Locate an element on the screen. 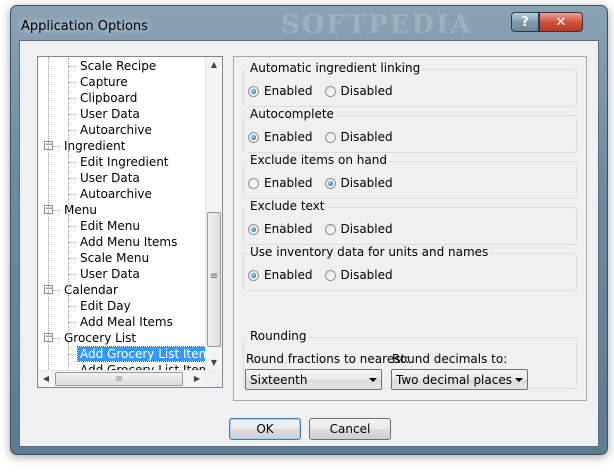 The height and width of the screenshot is (473, 614). tree-node-label: Add Menu Items is located at coordinates (129, 242).